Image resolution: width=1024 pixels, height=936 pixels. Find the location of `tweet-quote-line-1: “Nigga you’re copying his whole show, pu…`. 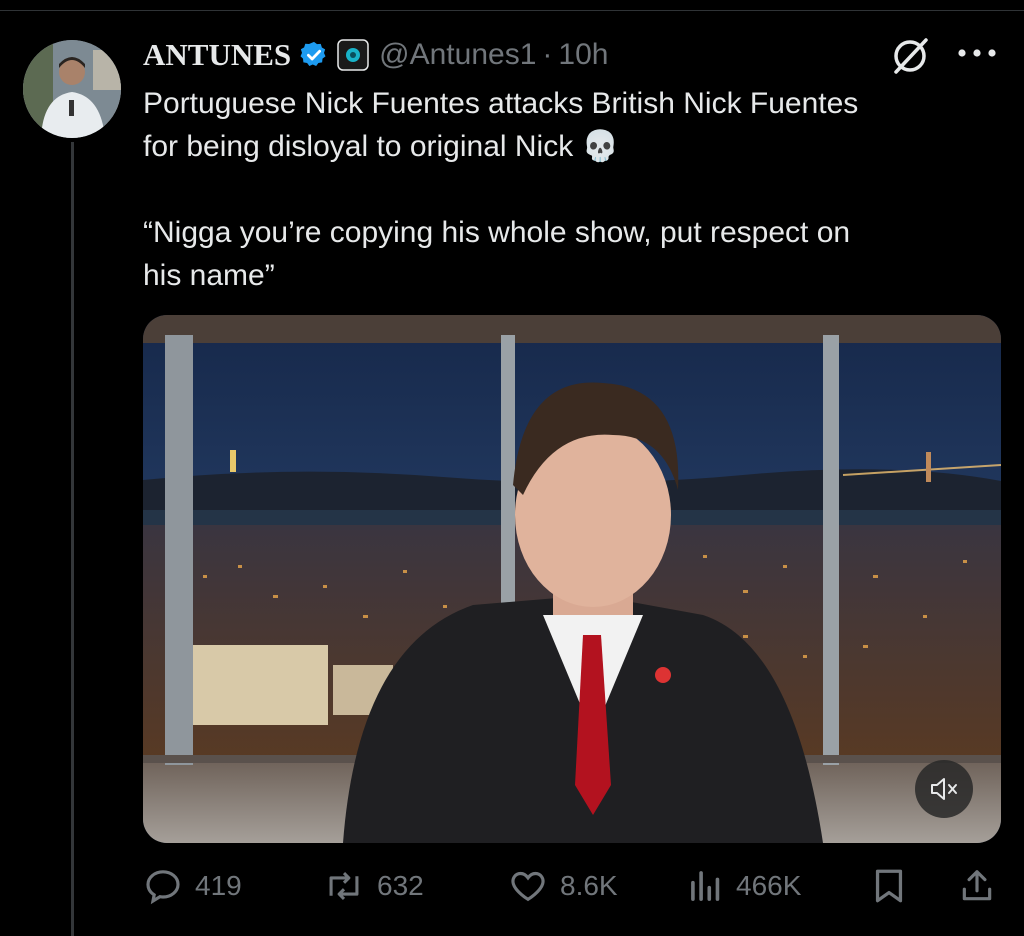

tweet-quote-line-1: “Nigga you’re copying his whole show, pu… is located at coordinates (497, 232).